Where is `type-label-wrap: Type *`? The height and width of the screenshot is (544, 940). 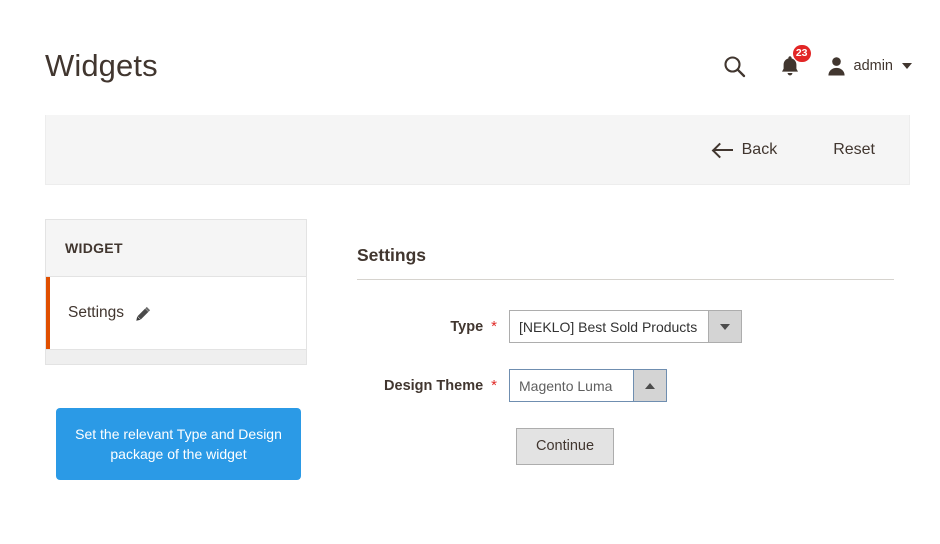 type-label-wrap: Type * is located at coordinates (433, 327).